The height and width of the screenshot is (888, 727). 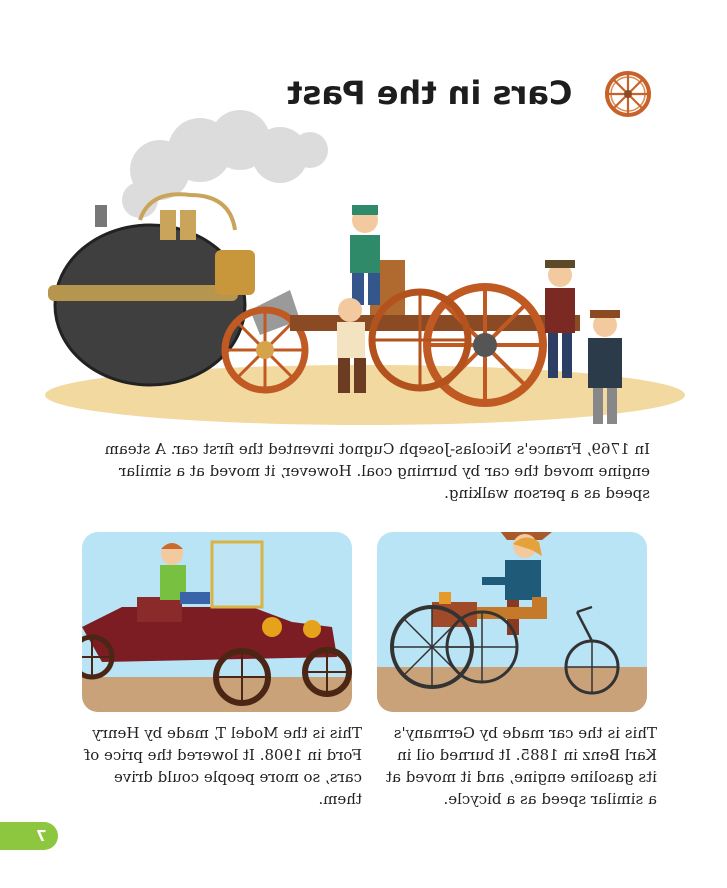 I want to click on model-t-card, so click(x=217, y=622).